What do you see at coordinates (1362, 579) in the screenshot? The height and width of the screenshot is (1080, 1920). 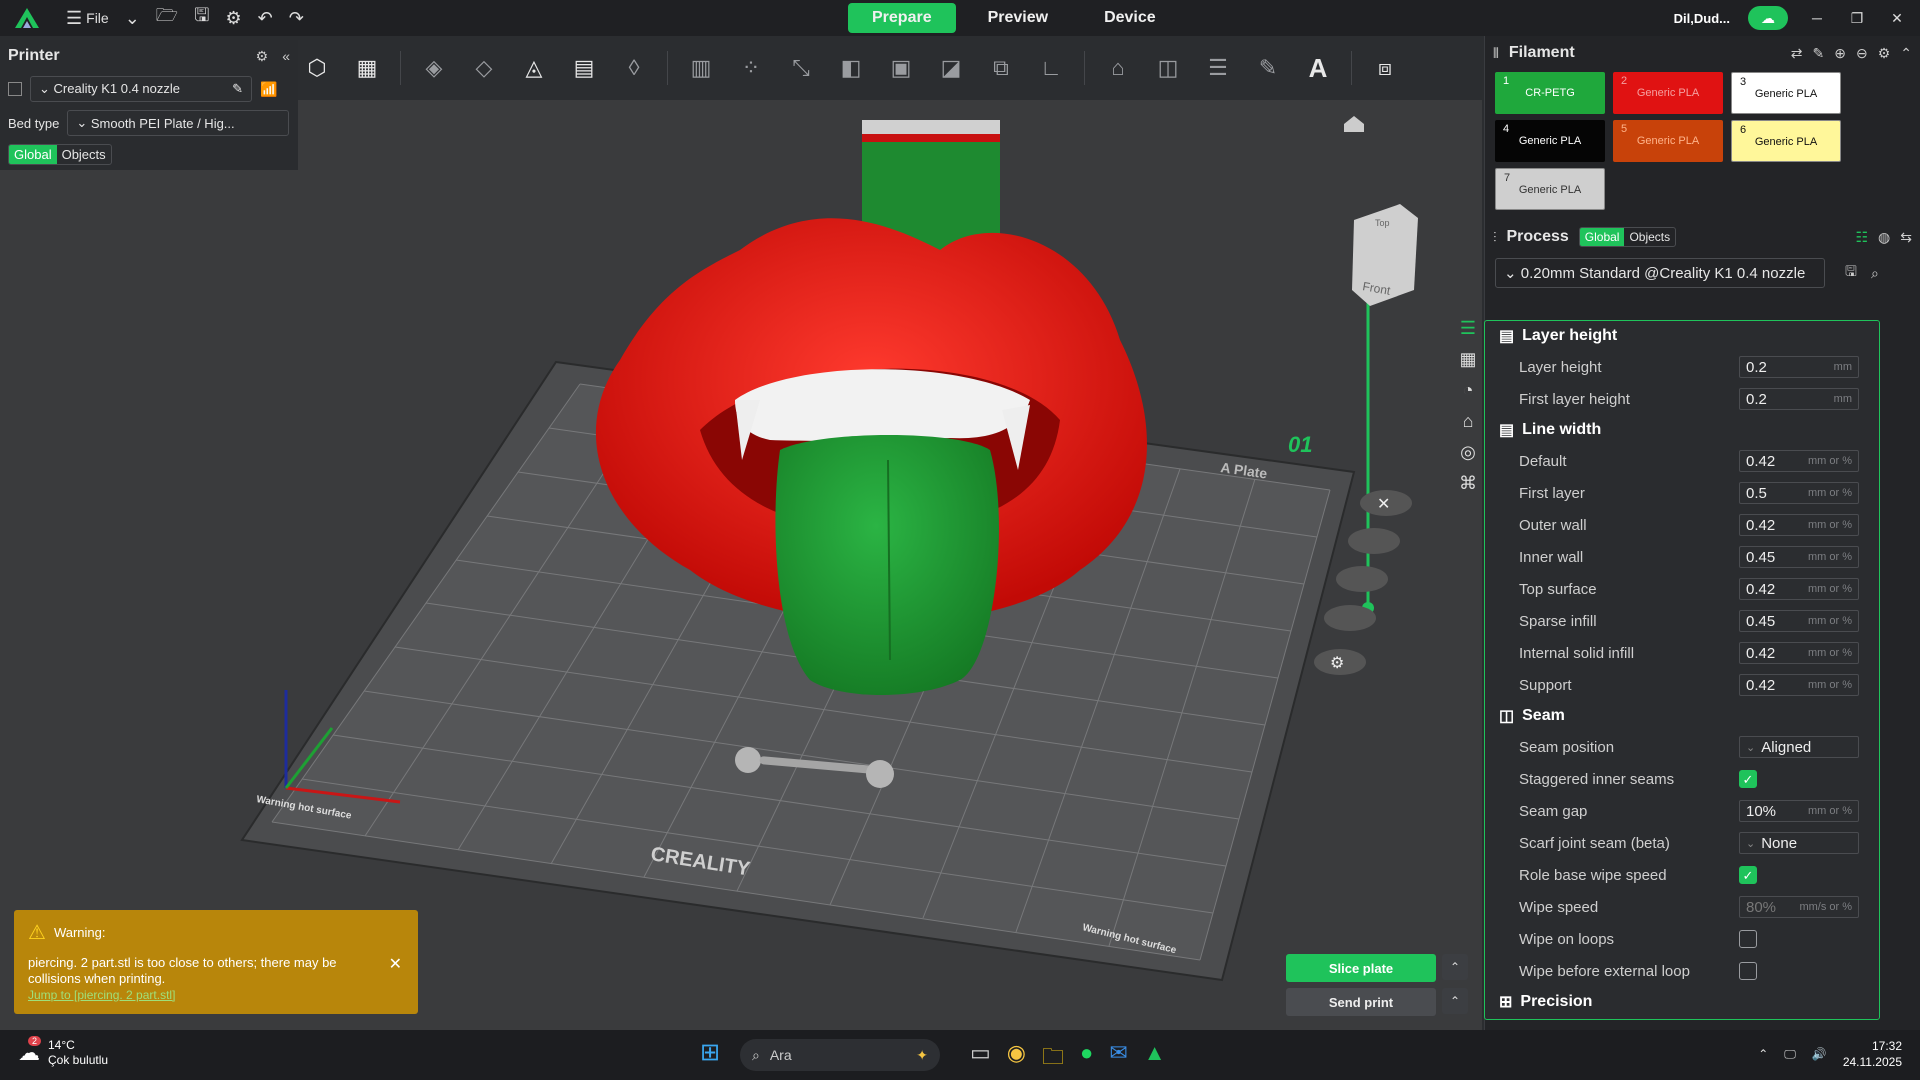 I see `plate-auto-orient-icon` at bounding box center [1362, 579].